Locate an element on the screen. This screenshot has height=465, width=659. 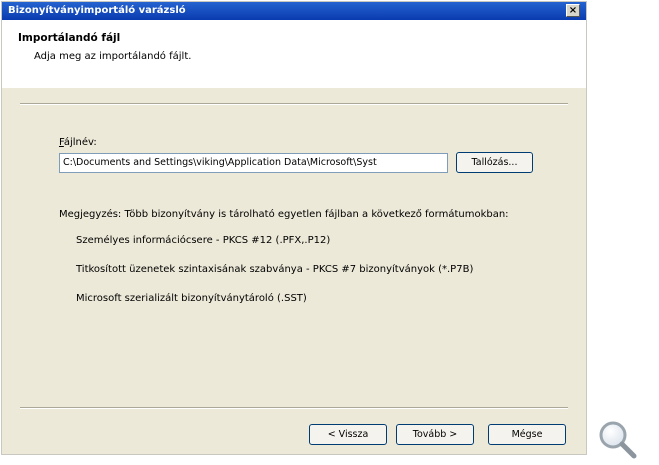
magnifier-icon is located at coordinates (618, 440).